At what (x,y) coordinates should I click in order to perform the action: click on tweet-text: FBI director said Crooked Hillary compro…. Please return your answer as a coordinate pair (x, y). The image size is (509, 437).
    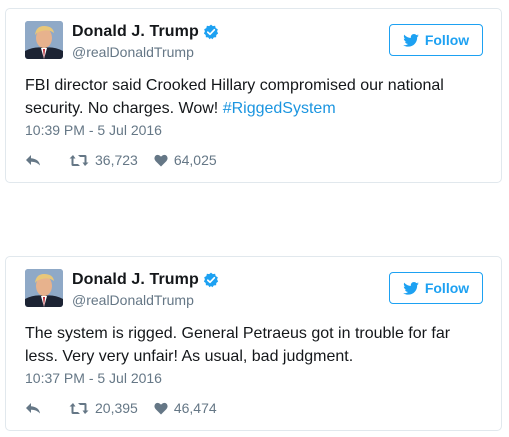
    Looking at the image, I should click on (250, 97).